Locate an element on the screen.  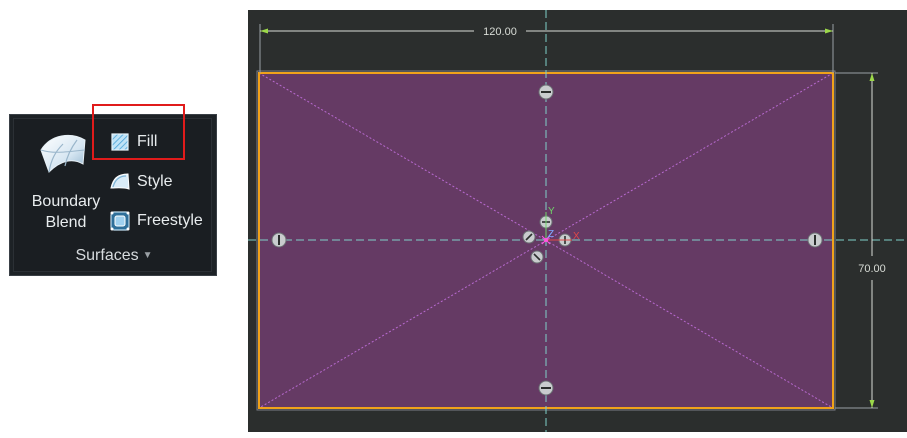
boundary-blend-label-line2: Blend is located at coordinates (66, 222).